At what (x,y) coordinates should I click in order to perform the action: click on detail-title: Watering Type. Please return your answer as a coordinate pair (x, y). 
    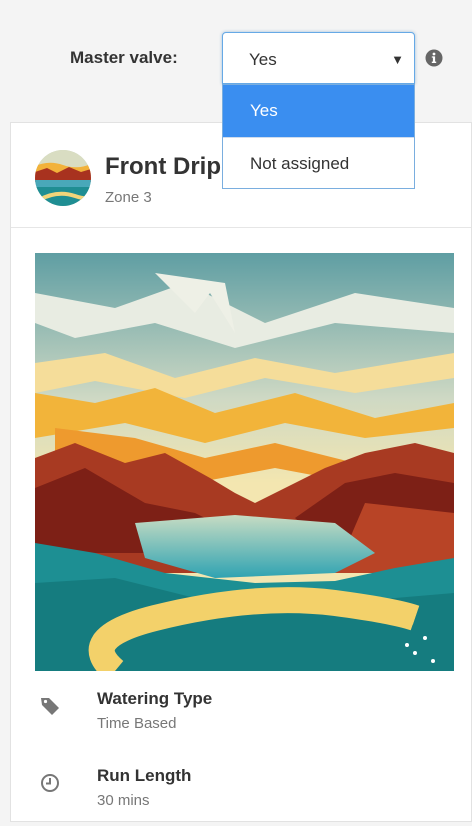
    Looking at the image, I should click on (155, 698).